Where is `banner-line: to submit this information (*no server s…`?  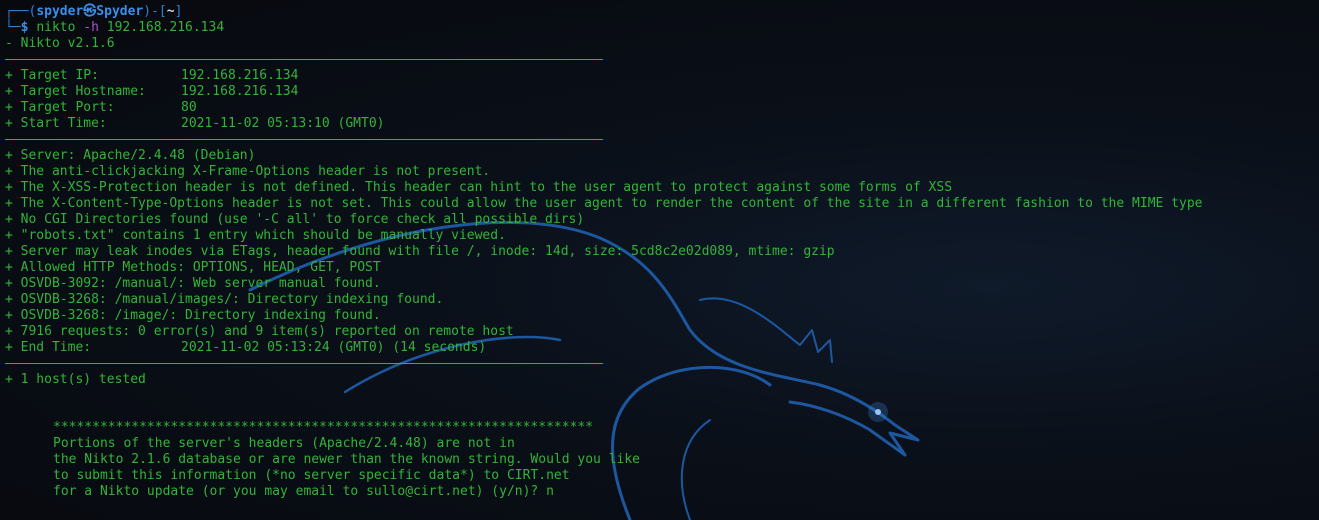 banner-line: to submit this information (*no server s… is located at coordinates (311, 475).